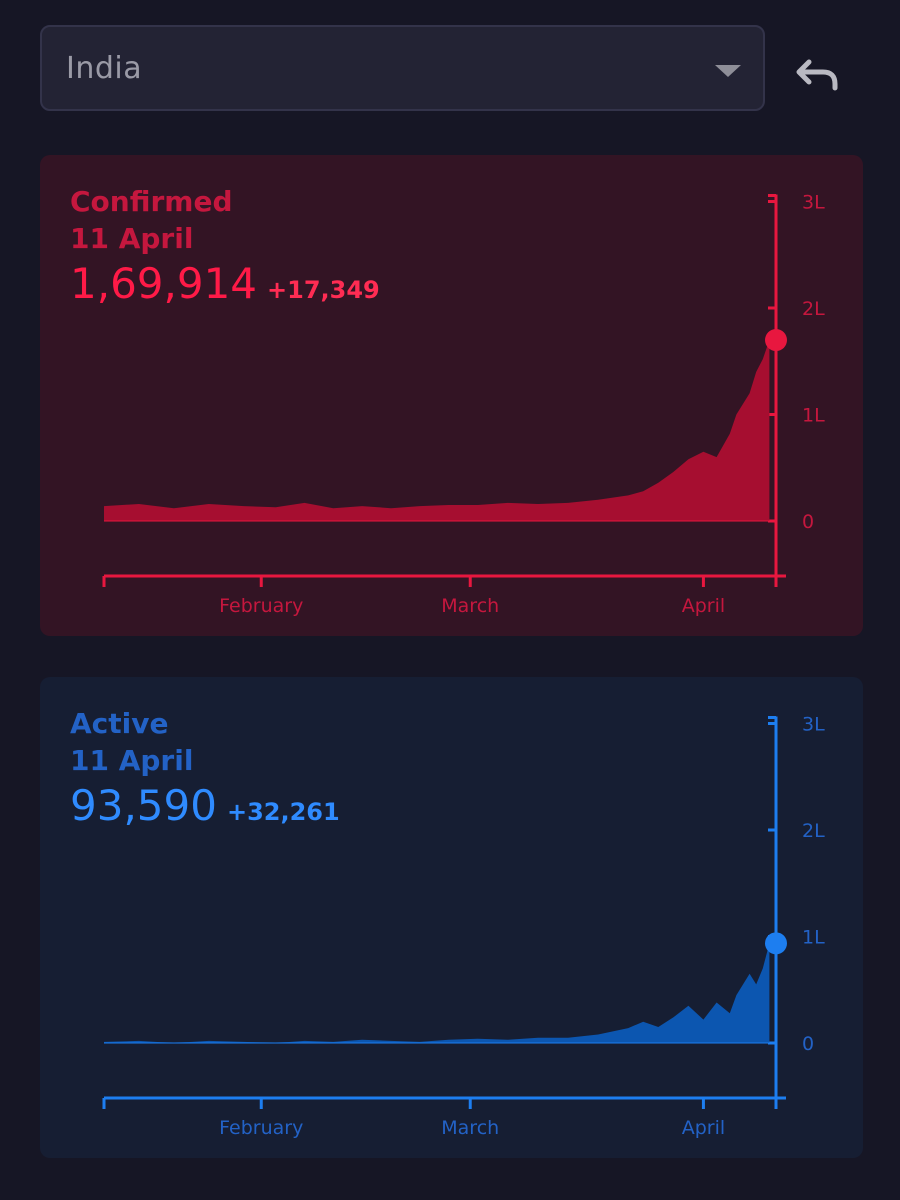 This screenshot has width=900, height=1200. What do you see at coordinates (104, 68) in the screenshot?
I see `country-select-value: India` at bounding box center [104, 68].